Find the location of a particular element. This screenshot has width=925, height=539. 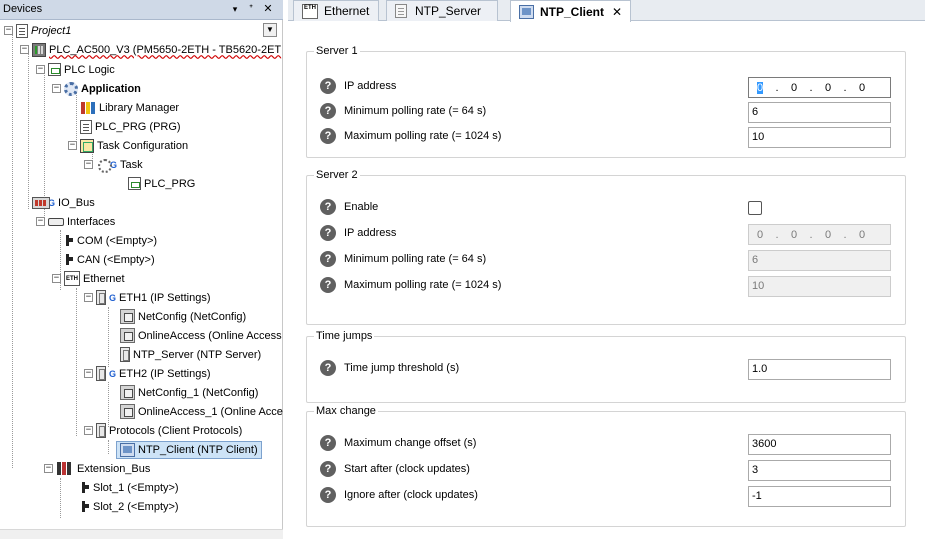

pin-icon: ᐩ is located at coordinates (251, 9).